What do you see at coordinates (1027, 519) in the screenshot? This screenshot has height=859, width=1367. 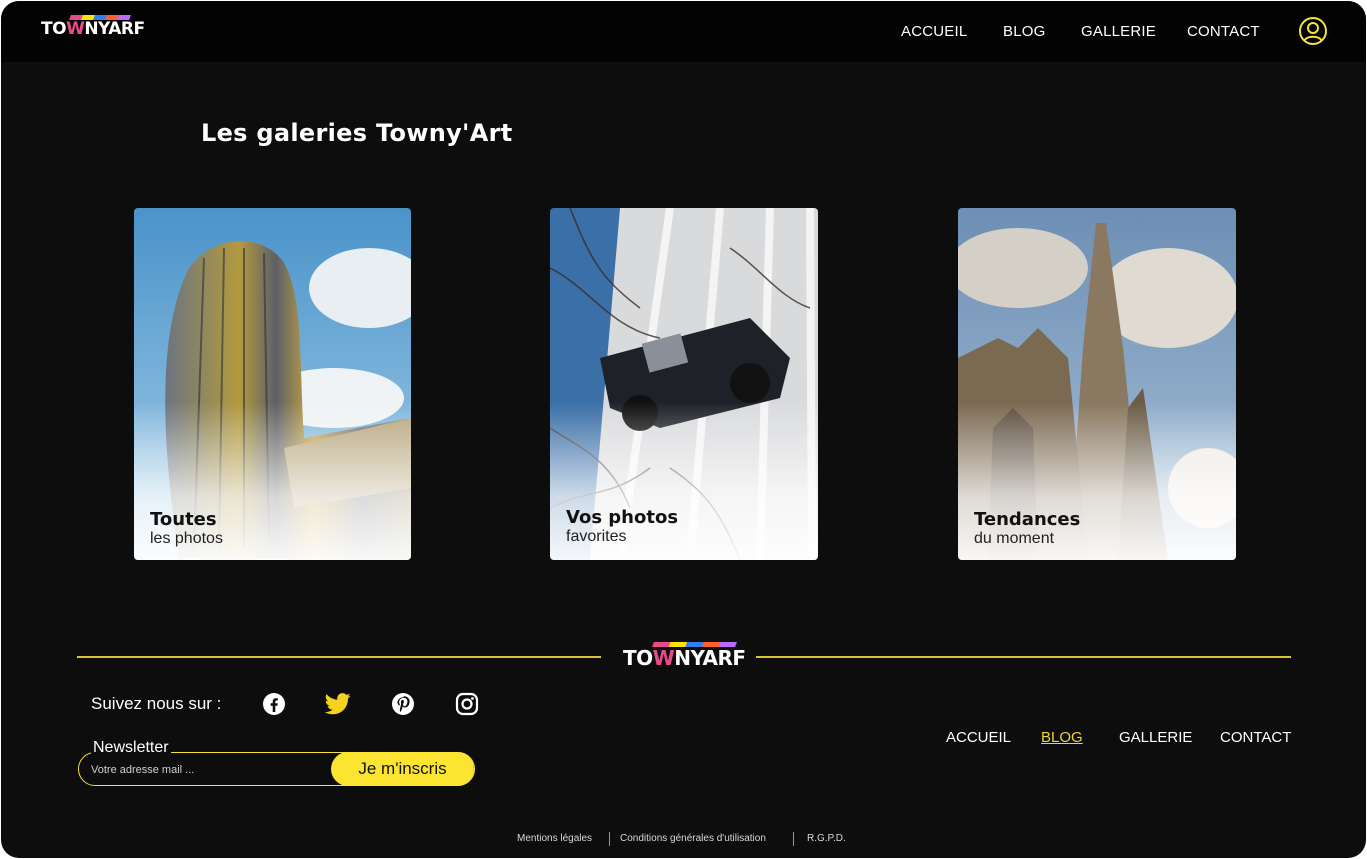 I see `card-title: Tendances` at bounding box center [1027, 519].